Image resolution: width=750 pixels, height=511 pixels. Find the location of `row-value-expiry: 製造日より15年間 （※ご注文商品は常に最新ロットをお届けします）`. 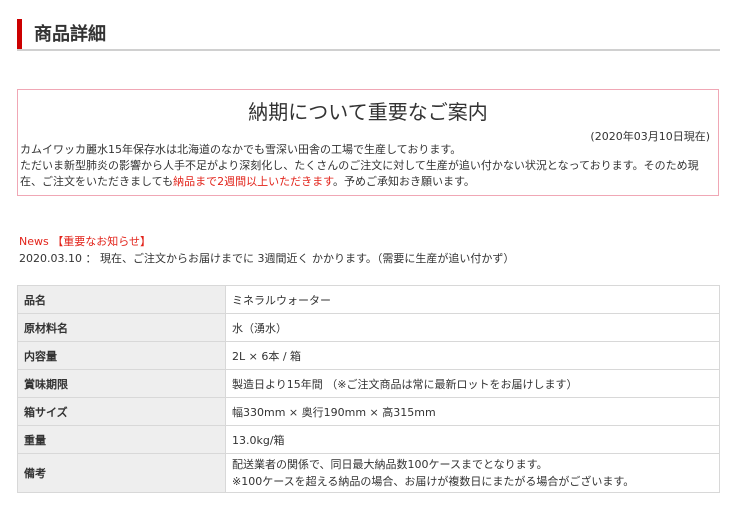

row-value-expiry: 製造日より15年間 （※ご注文商品は常に最新ロットをお届けします） is located at coordinates (472, 383).